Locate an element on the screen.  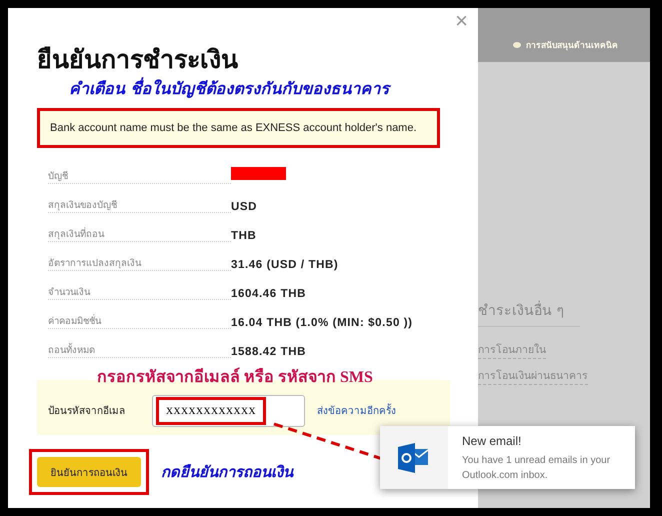
detail-label: อัตราการแปลงสกุลเงิน is located at coordinates (139, 263).